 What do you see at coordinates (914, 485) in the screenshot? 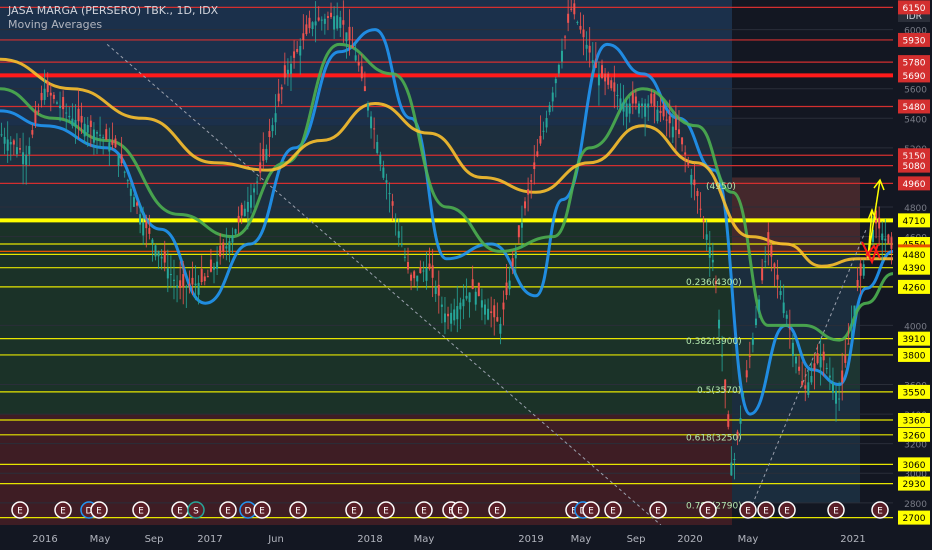
I see `price-level-tag-label: 2930` at bounding box center [914, 485].